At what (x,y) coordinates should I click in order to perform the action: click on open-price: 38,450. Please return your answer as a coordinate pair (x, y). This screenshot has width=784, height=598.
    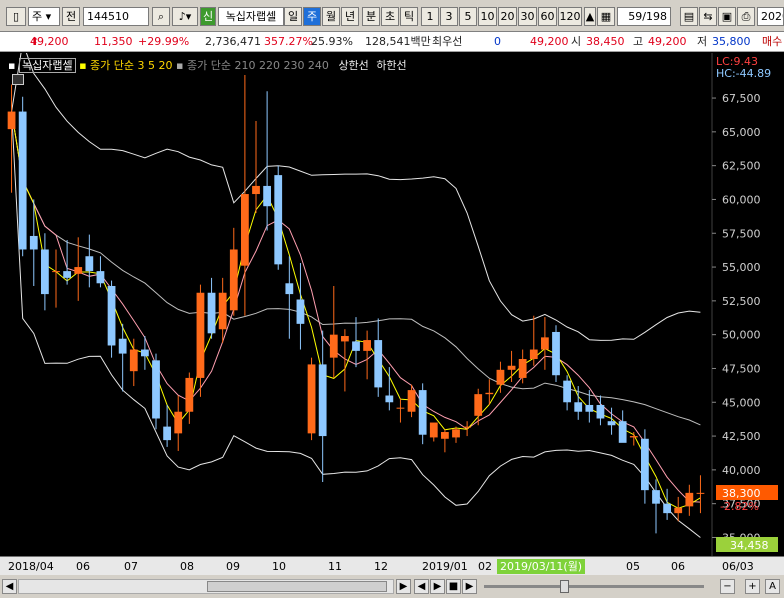
    Looking at the image, I should click on (605, 41).